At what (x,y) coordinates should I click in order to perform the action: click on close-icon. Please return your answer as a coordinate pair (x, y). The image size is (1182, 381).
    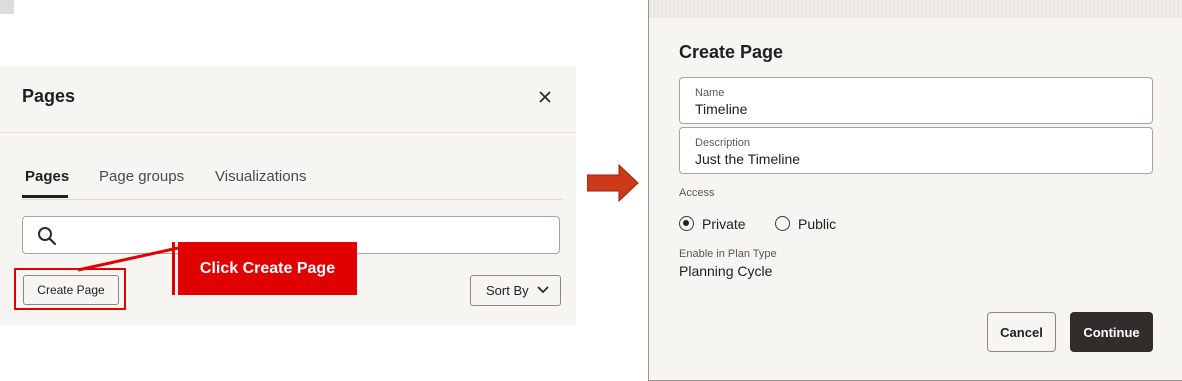
    Looking at the image, I should click on (545, 97).